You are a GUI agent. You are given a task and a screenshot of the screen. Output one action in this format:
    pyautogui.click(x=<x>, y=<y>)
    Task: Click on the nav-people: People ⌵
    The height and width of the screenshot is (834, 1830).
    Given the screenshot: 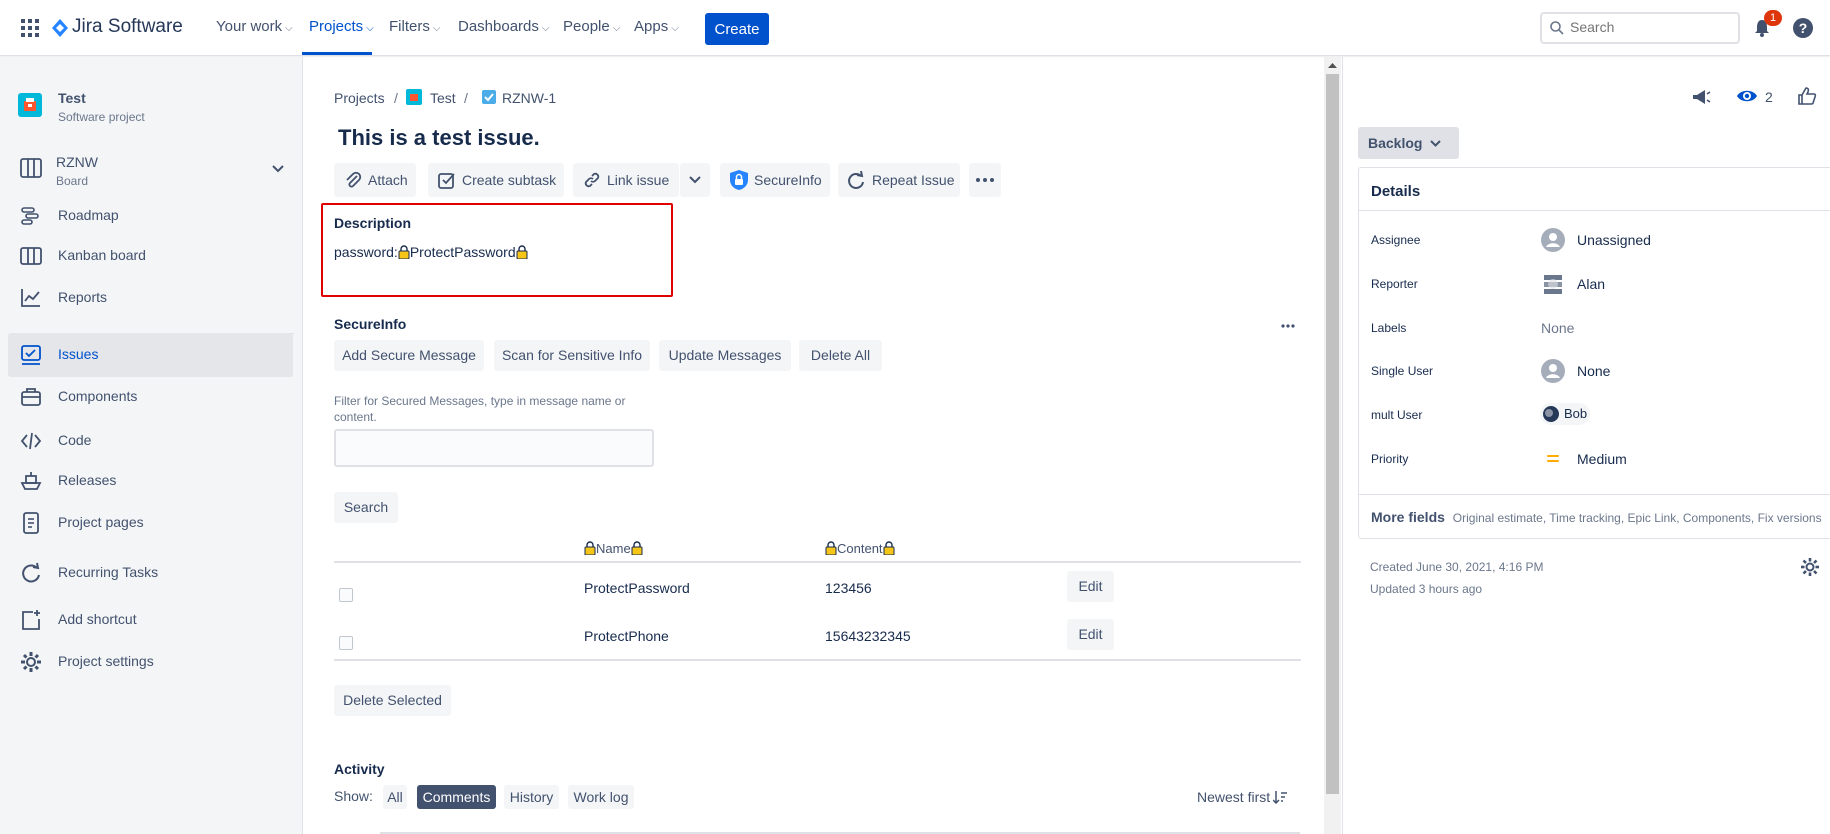 What is the action you would take?
    pyautogui.click(x=591, y=26)
    